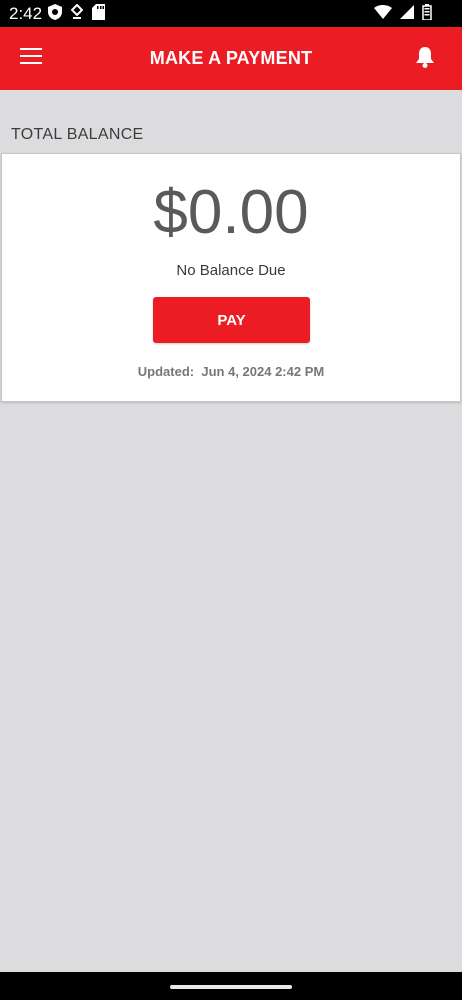 The image size is (462, 1000). I want to click on updated-value: Jun 4, 2024 2:42 PM, so click(263, 371).